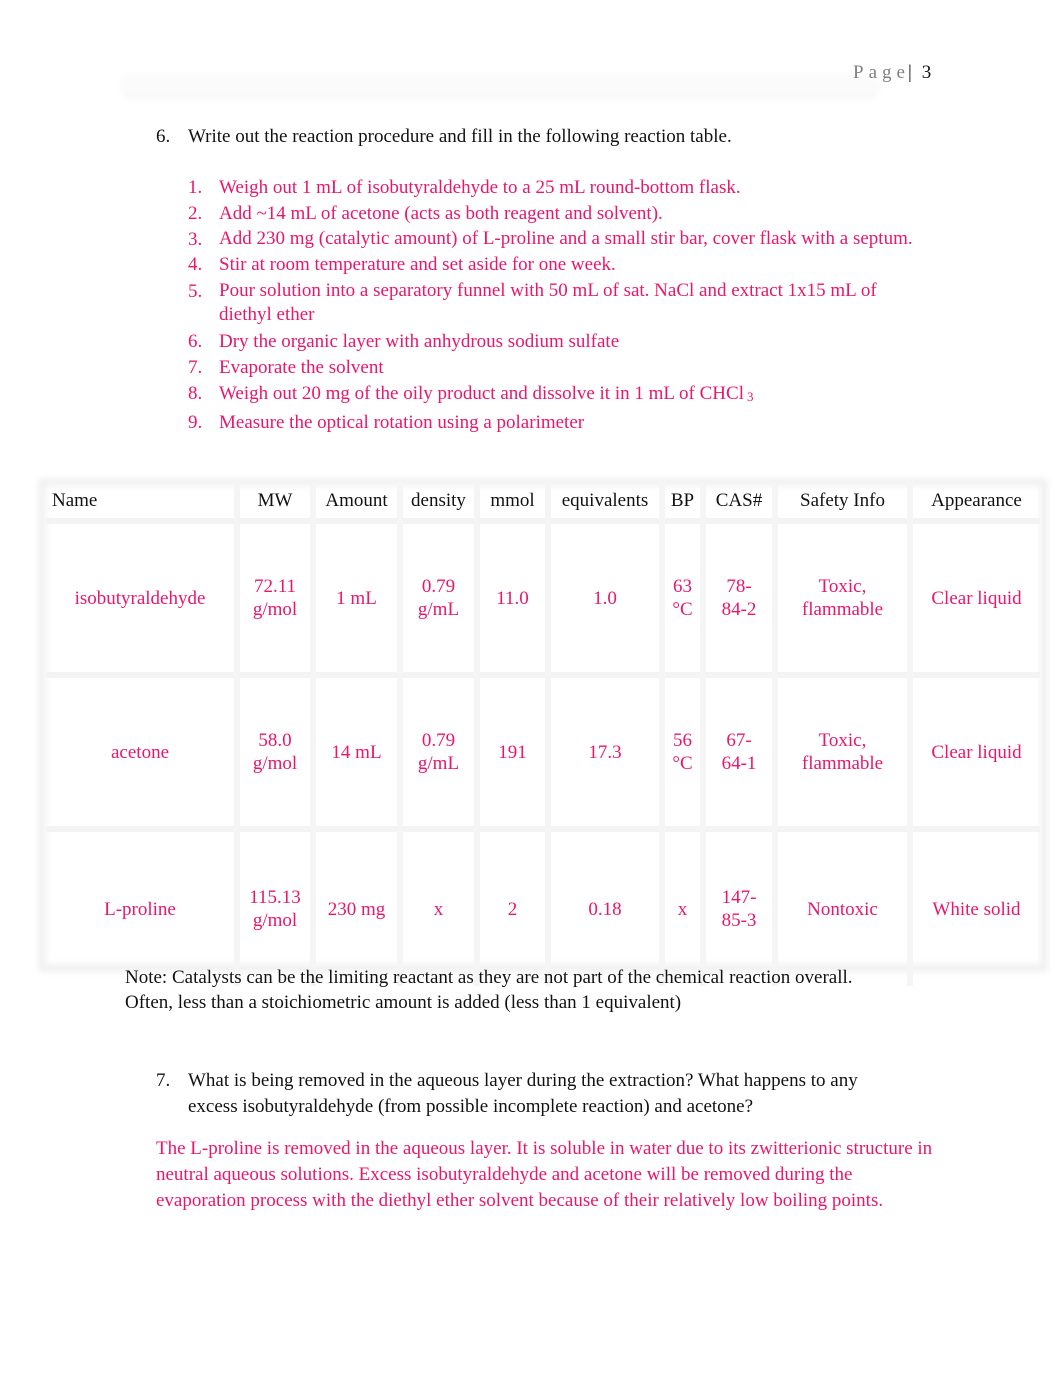  I want to click on cell-equivalents: 17.3, so click(603, 750).